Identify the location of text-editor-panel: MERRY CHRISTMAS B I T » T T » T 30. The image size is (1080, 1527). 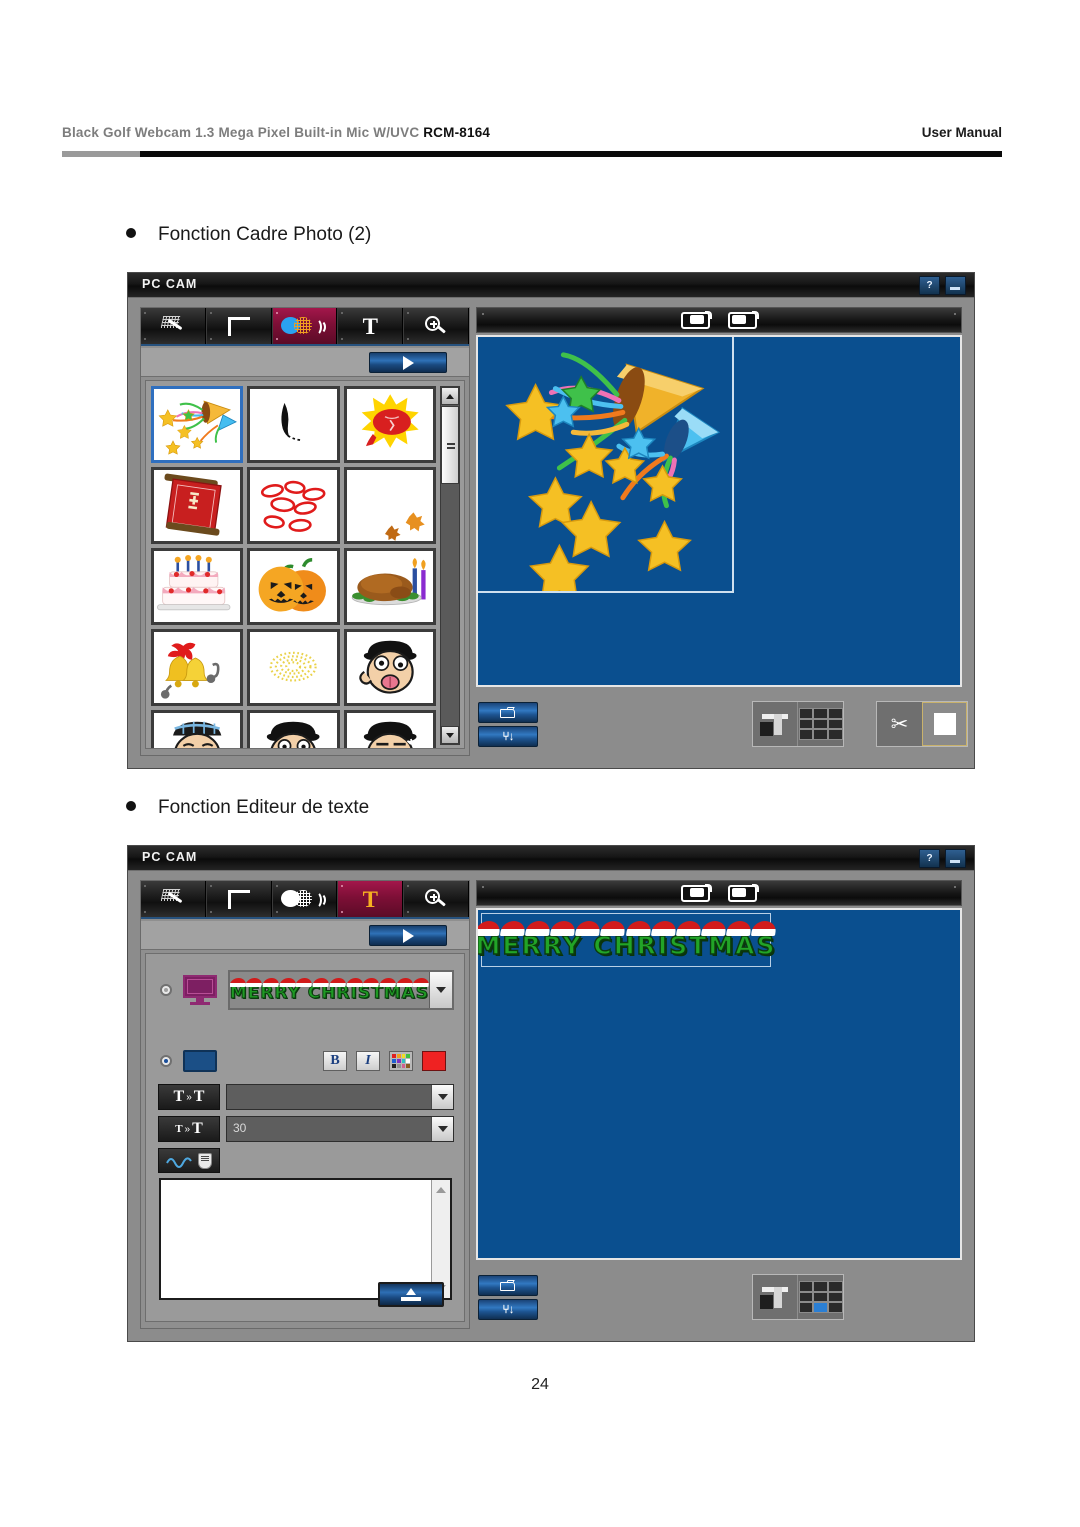
(305, 1137).